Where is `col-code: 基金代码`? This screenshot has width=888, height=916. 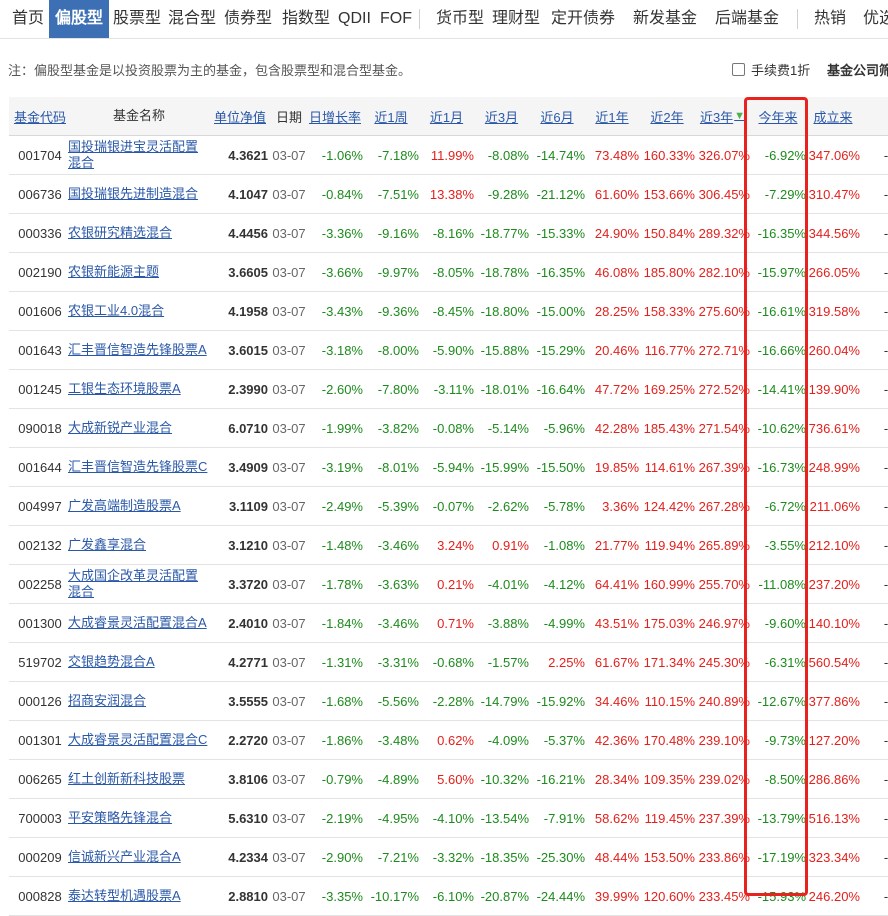
col-code: 基金代码 is located at coordinates (40, 116).